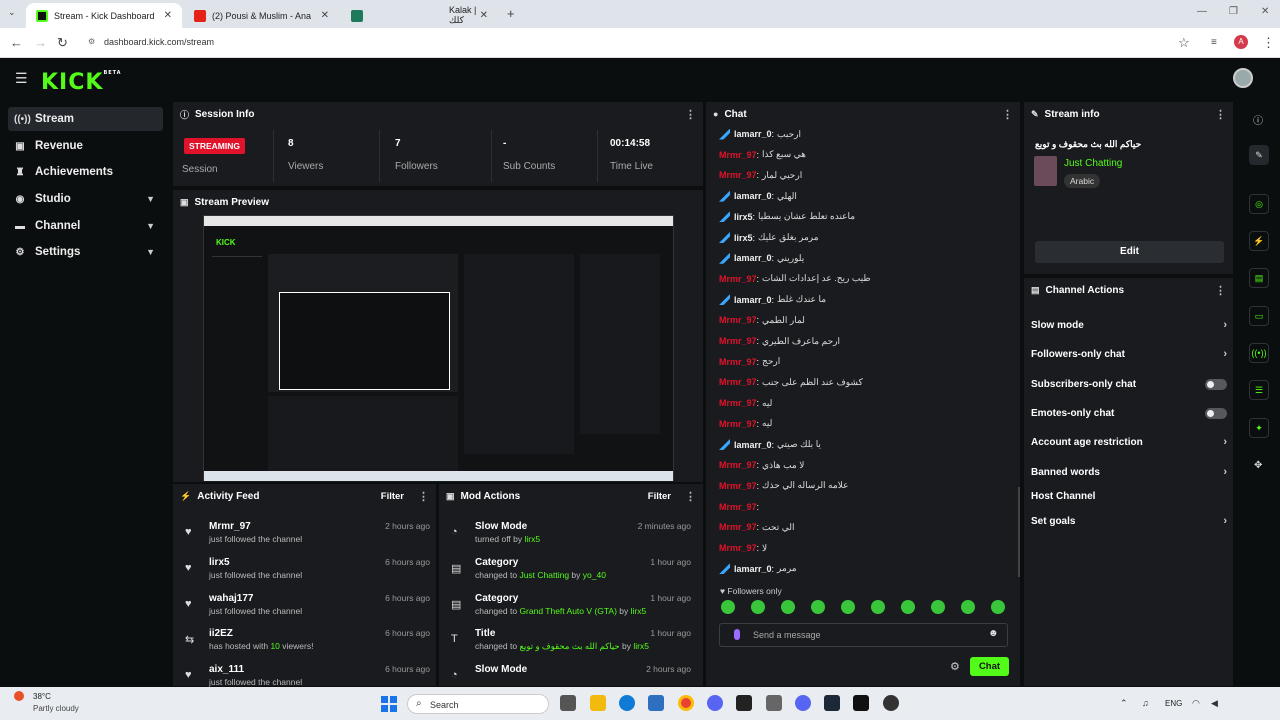  What do you see at coordinates (261, 15) in the screenshot?
I see `browser-tab-youtube: (2) Pousi & Muslim - Ana Bi... ✕` at bounding box center [261, 15].